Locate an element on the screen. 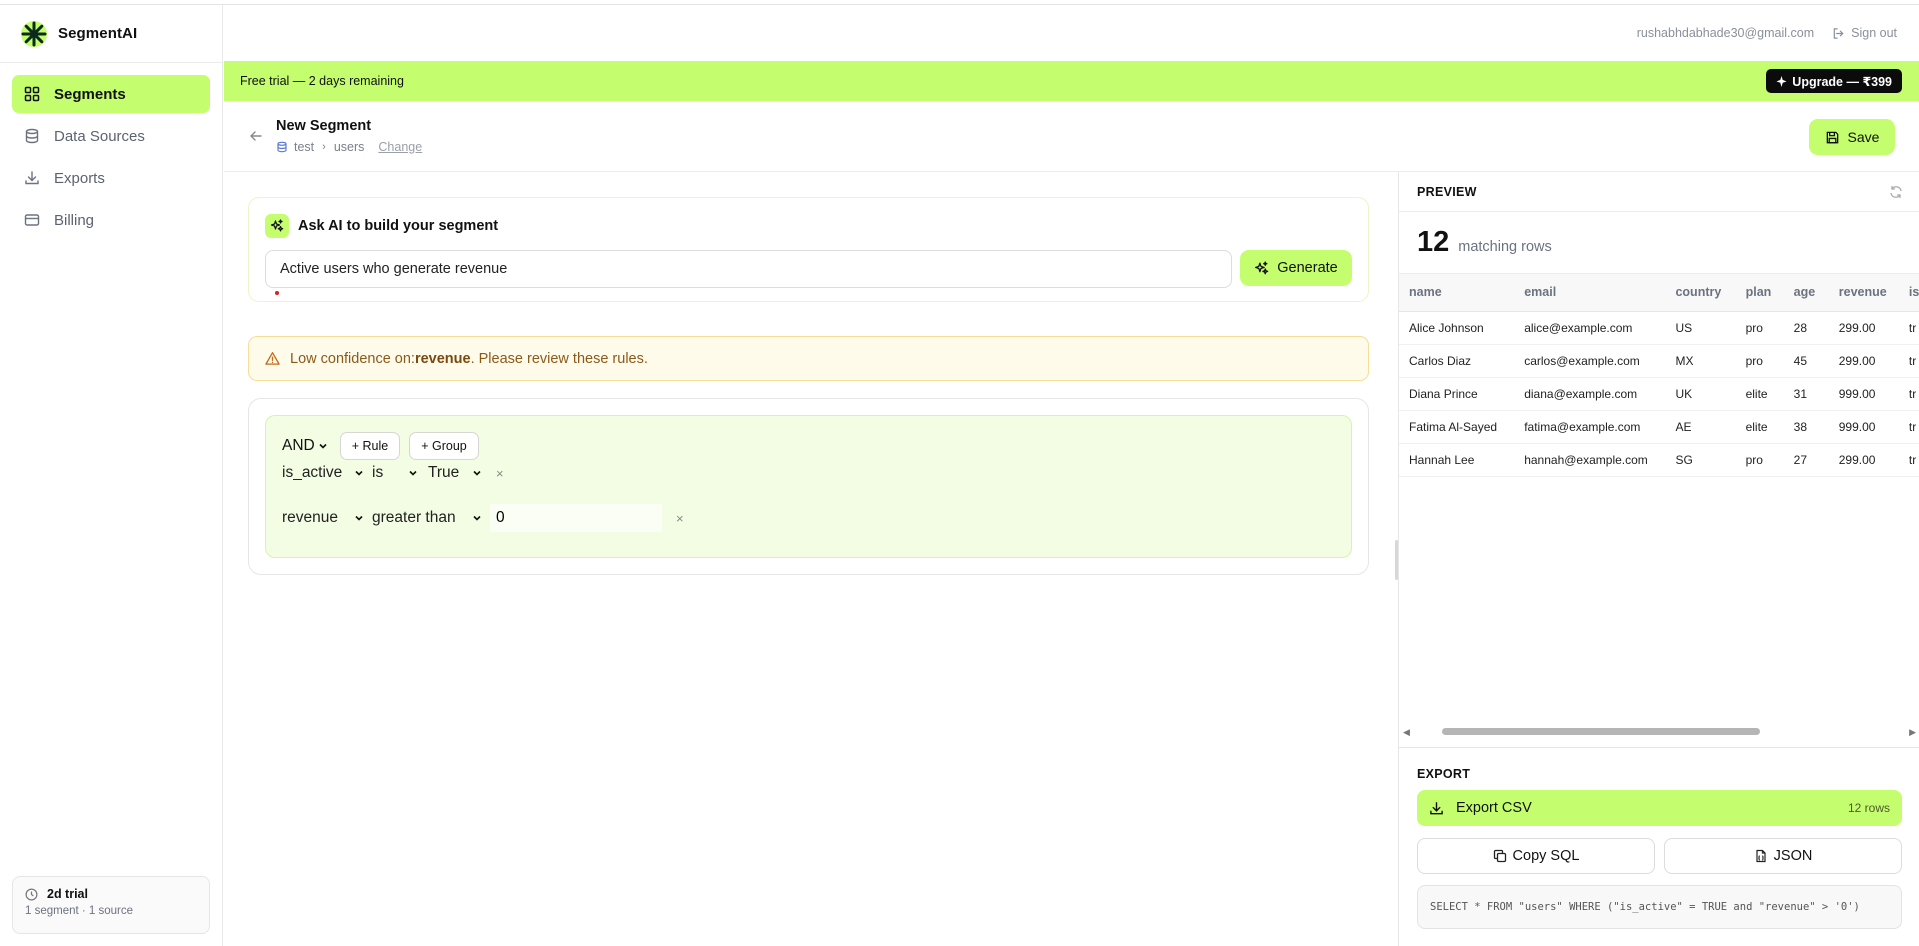 This screenshot has width=1919, height=946. chevron-right-icon: › is located at coordinates (324, 147).